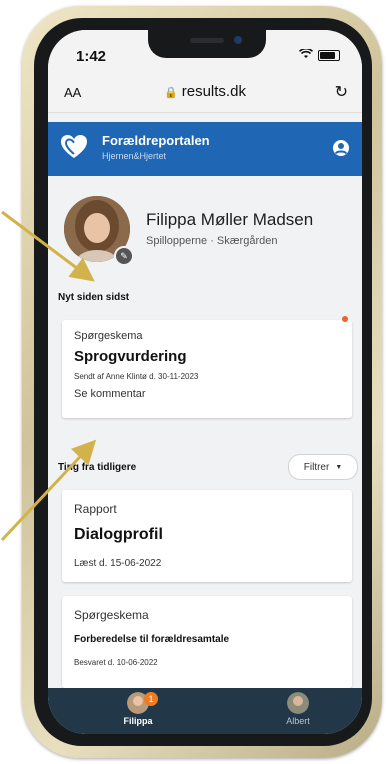 The image size is (387, 764). What do you see at coordinates (171, 93) in the screenshot?
I see `lock-icon: 🔒` at bounding box center [171, 93].